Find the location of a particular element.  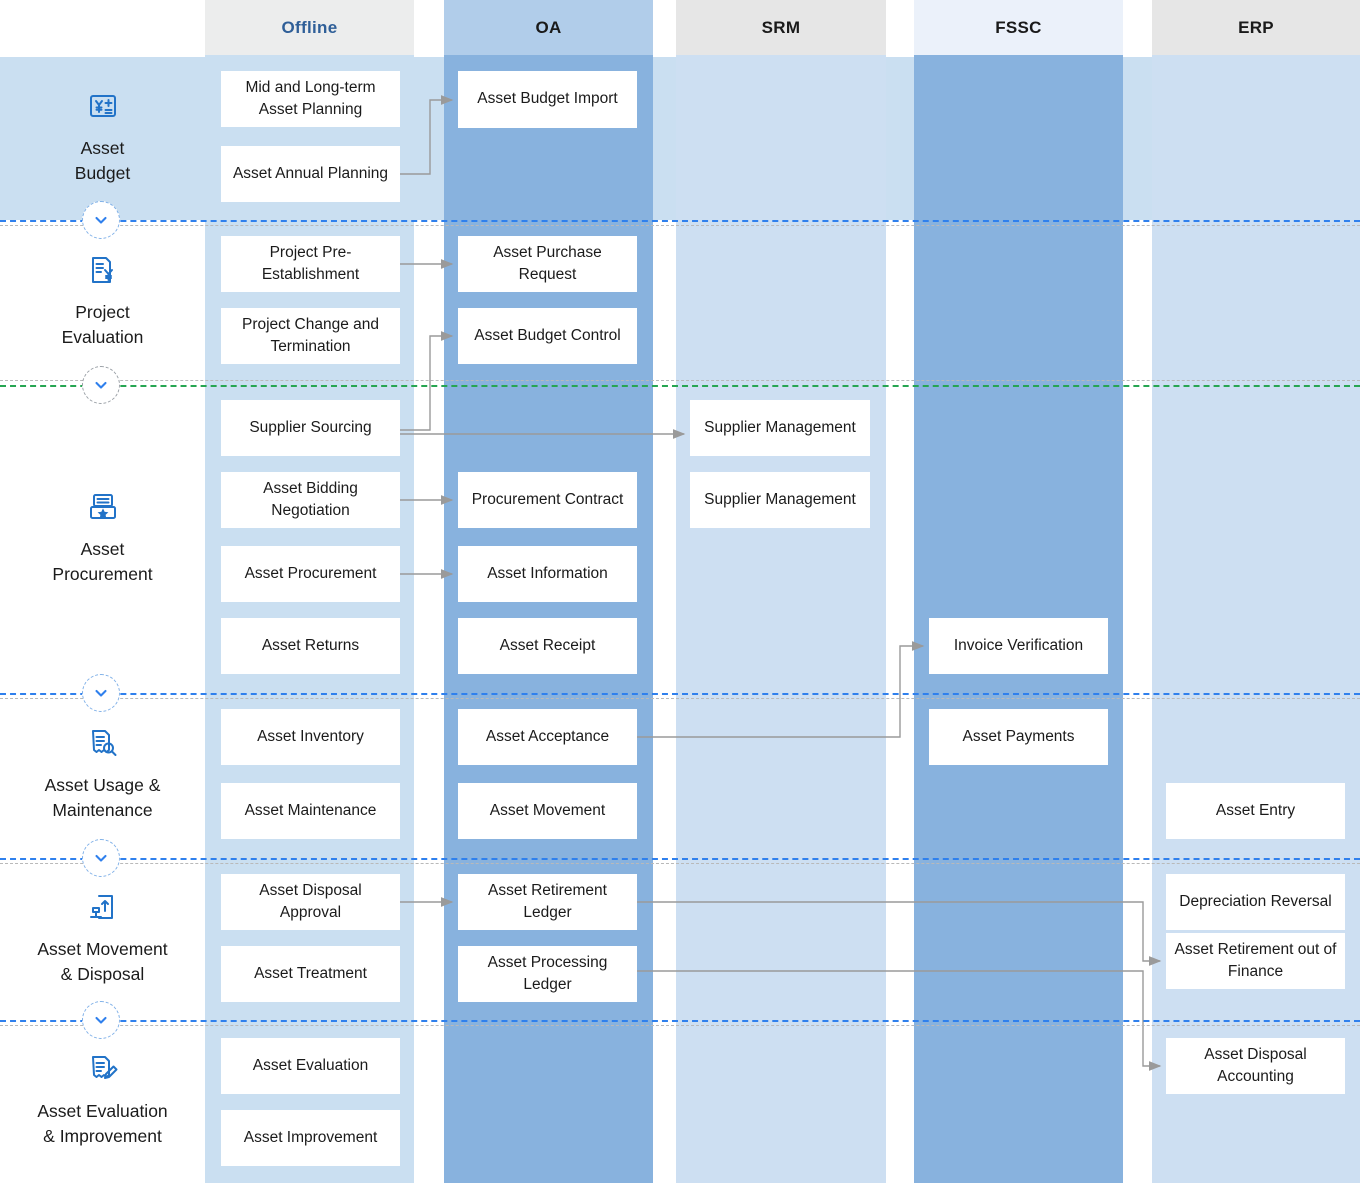

phase-label-text: Asset Procurement is located at coordinates (102, 561).